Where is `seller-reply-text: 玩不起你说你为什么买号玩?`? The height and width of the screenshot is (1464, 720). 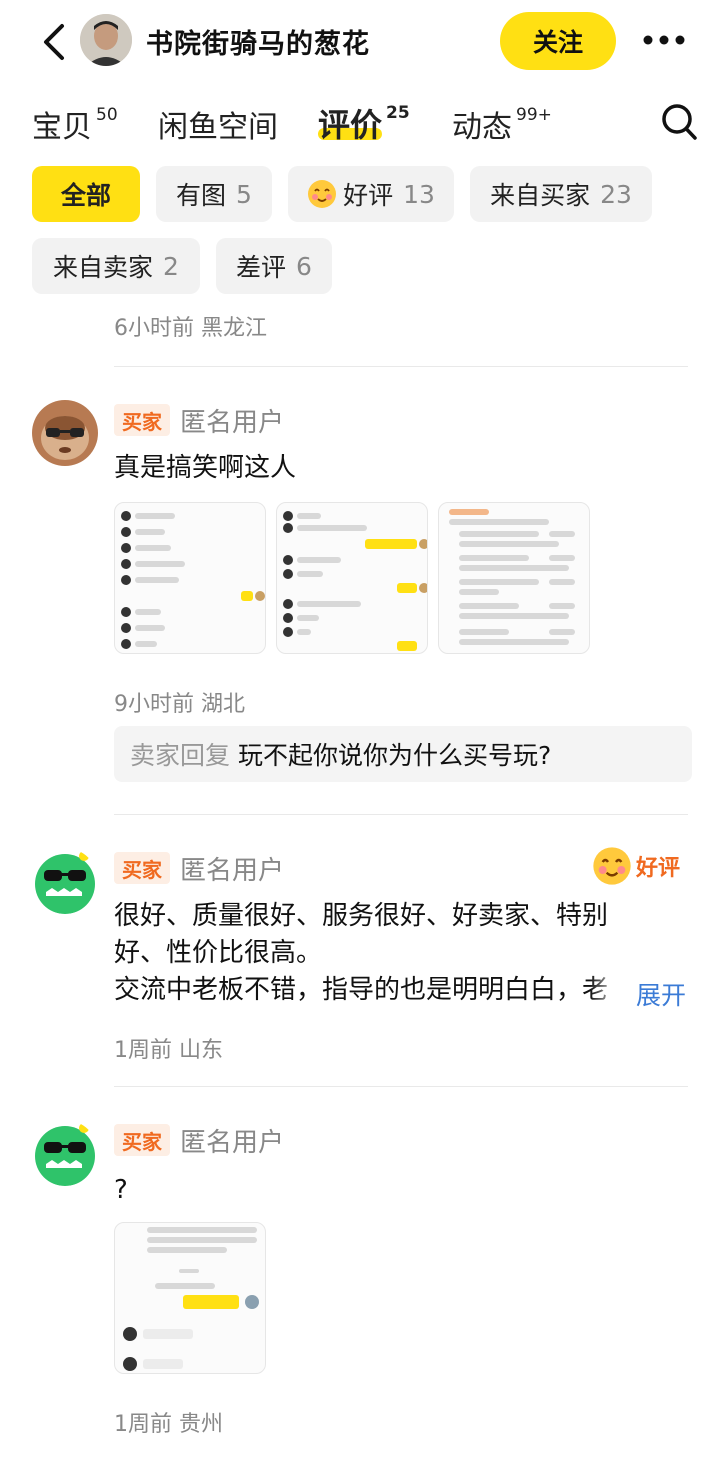 seller-reply-text: 玩不起你说你为什么买号玩? is located at coordinates (395, 755).